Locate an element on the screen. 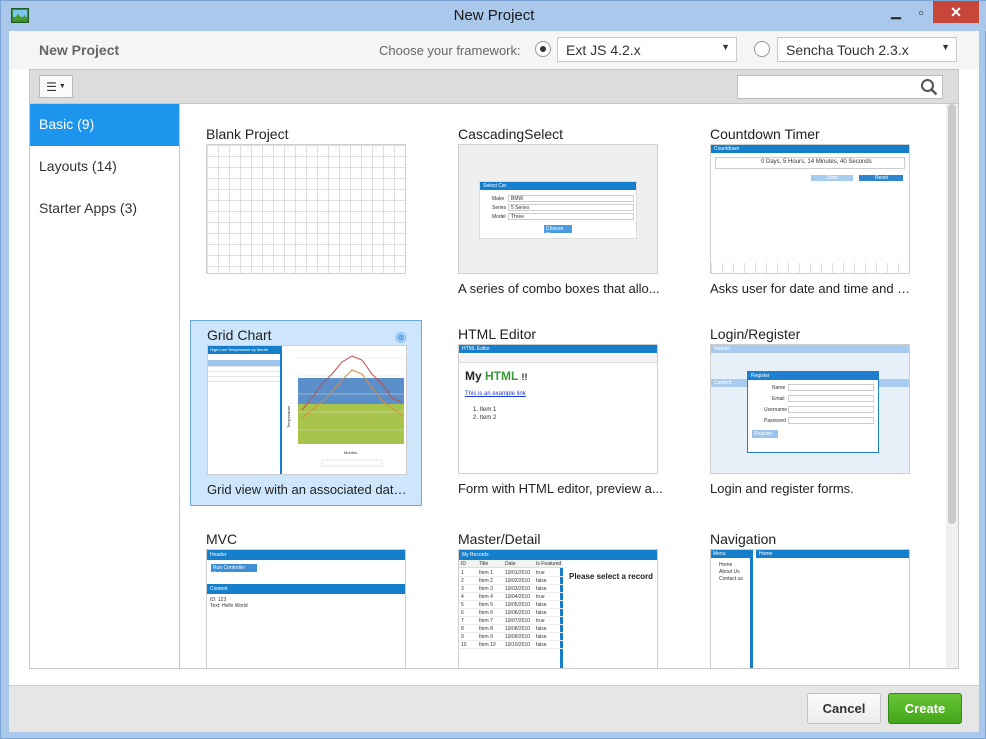  list-icon: ☰ is located at coordinates (51, 86).